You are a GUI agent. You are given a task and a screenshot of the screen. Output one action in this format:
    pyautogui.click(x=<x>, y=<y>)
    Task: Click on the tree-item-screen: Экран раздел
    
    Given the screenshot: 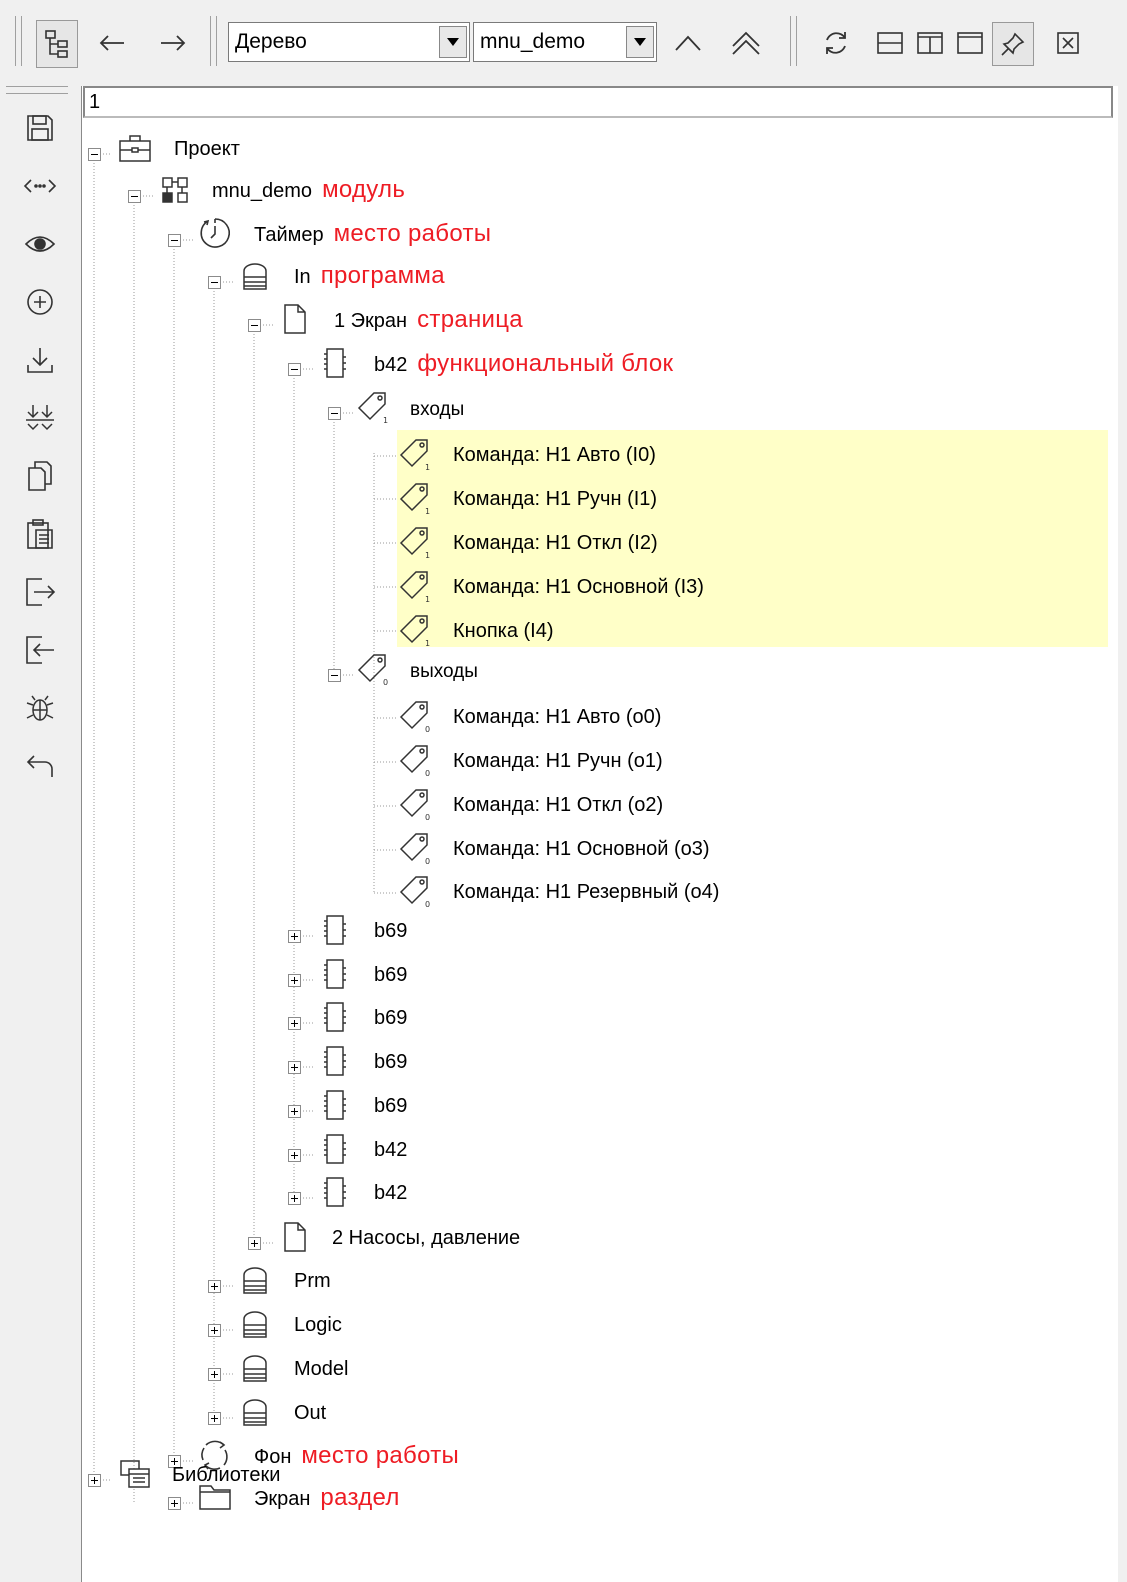 What is the action you would take?
    pyautogui.click(x=327, y=1498)
    